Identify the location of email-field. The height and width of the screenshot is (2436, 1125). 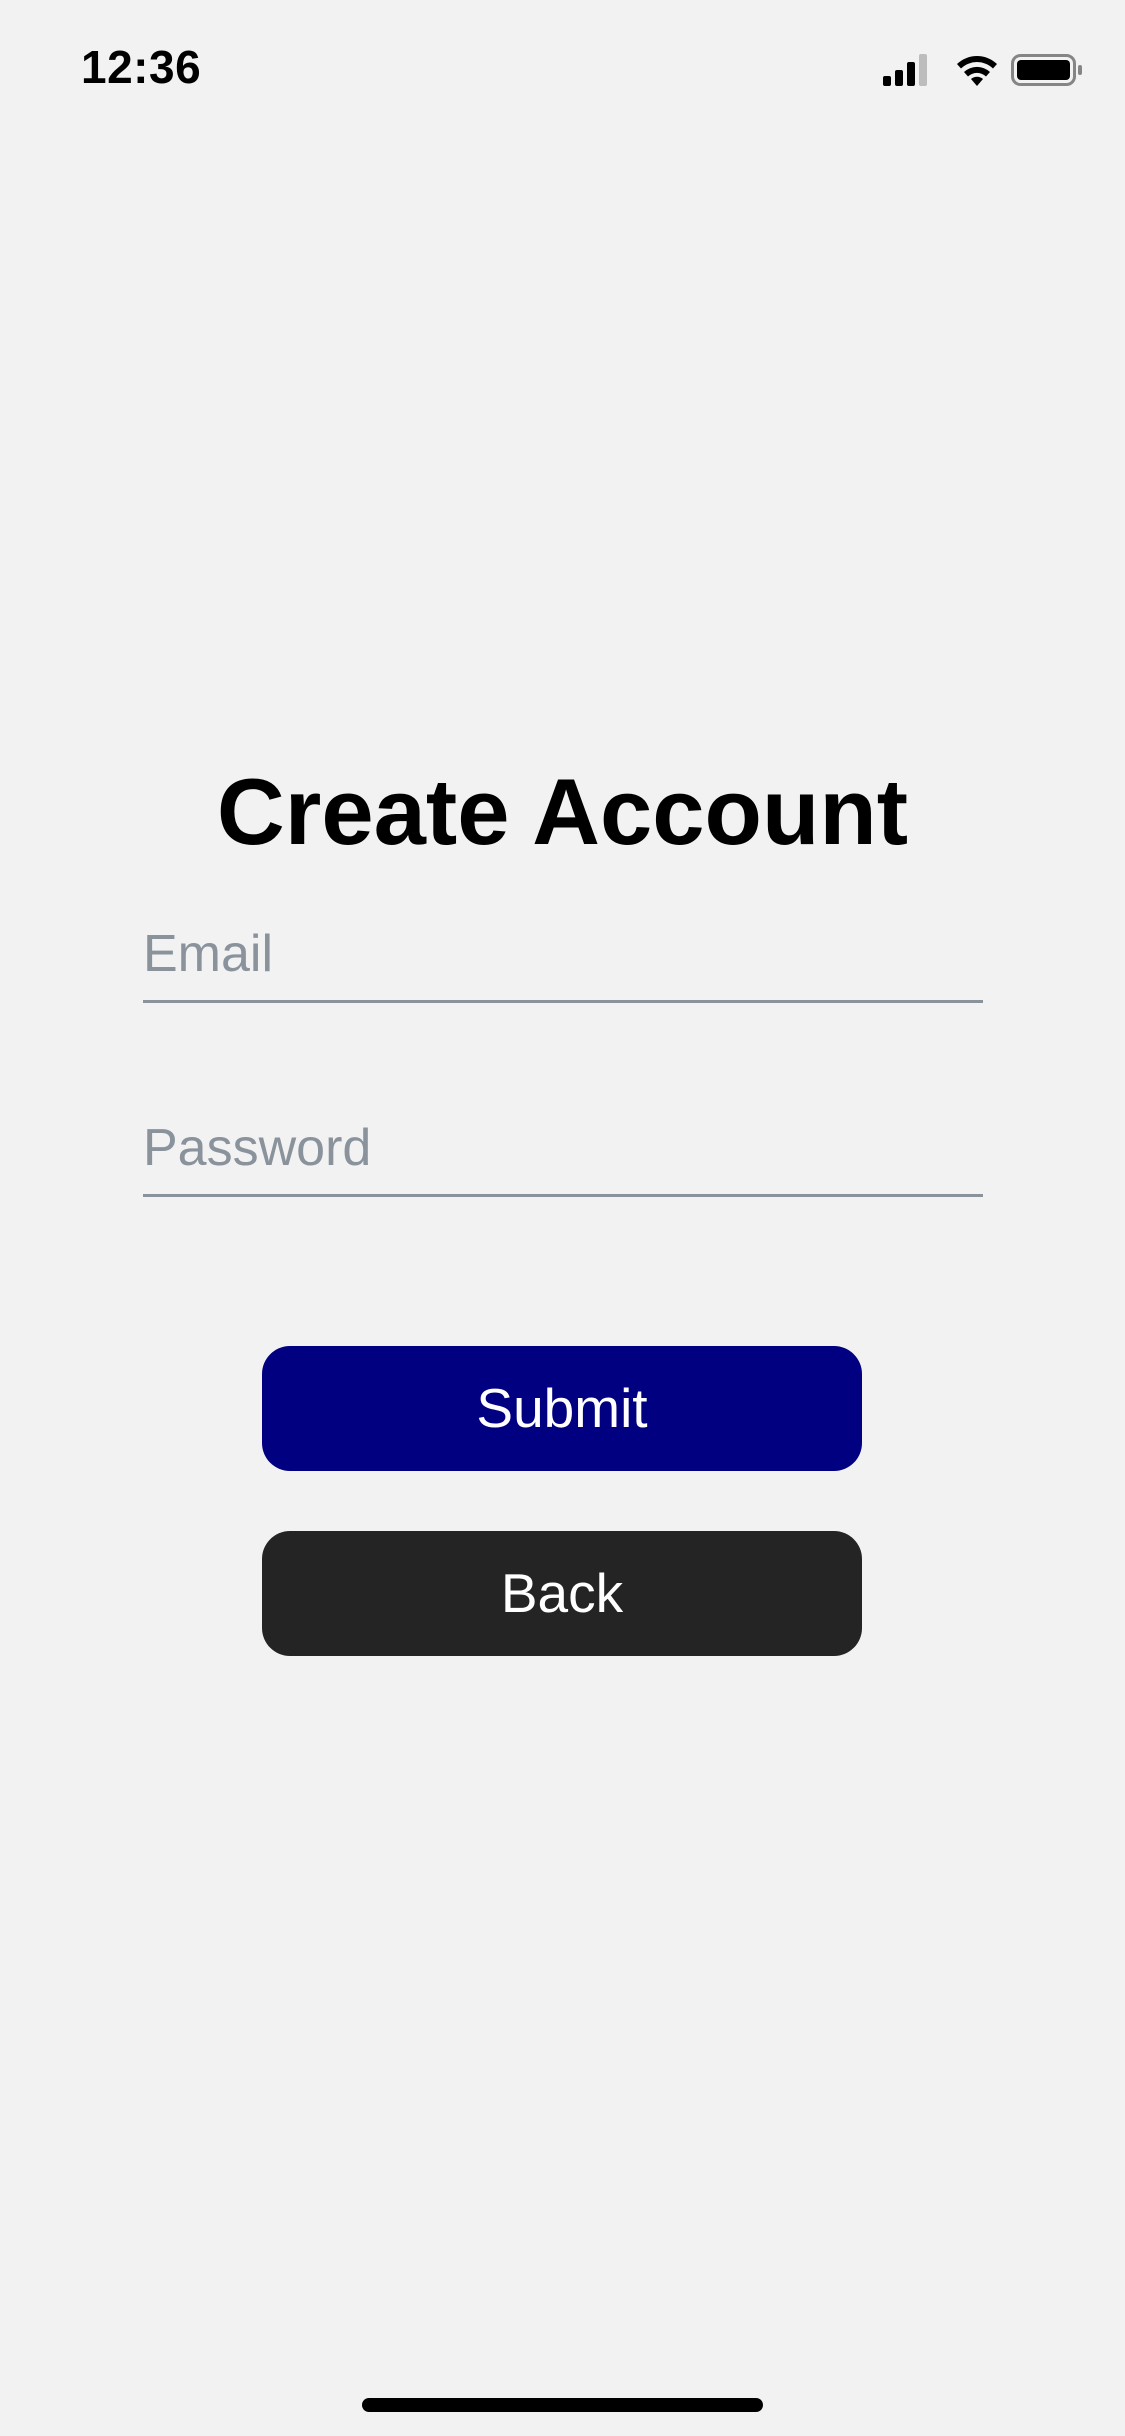
(563, 955).